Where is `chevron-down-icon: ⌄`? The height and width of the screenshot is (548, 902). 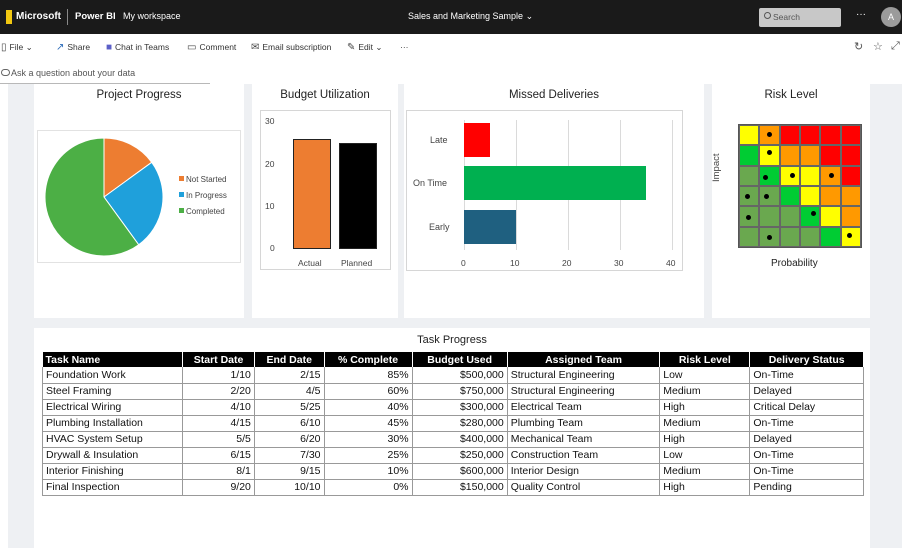 chevron-down-icon: ⌄ is located at coordinates (29, 47).